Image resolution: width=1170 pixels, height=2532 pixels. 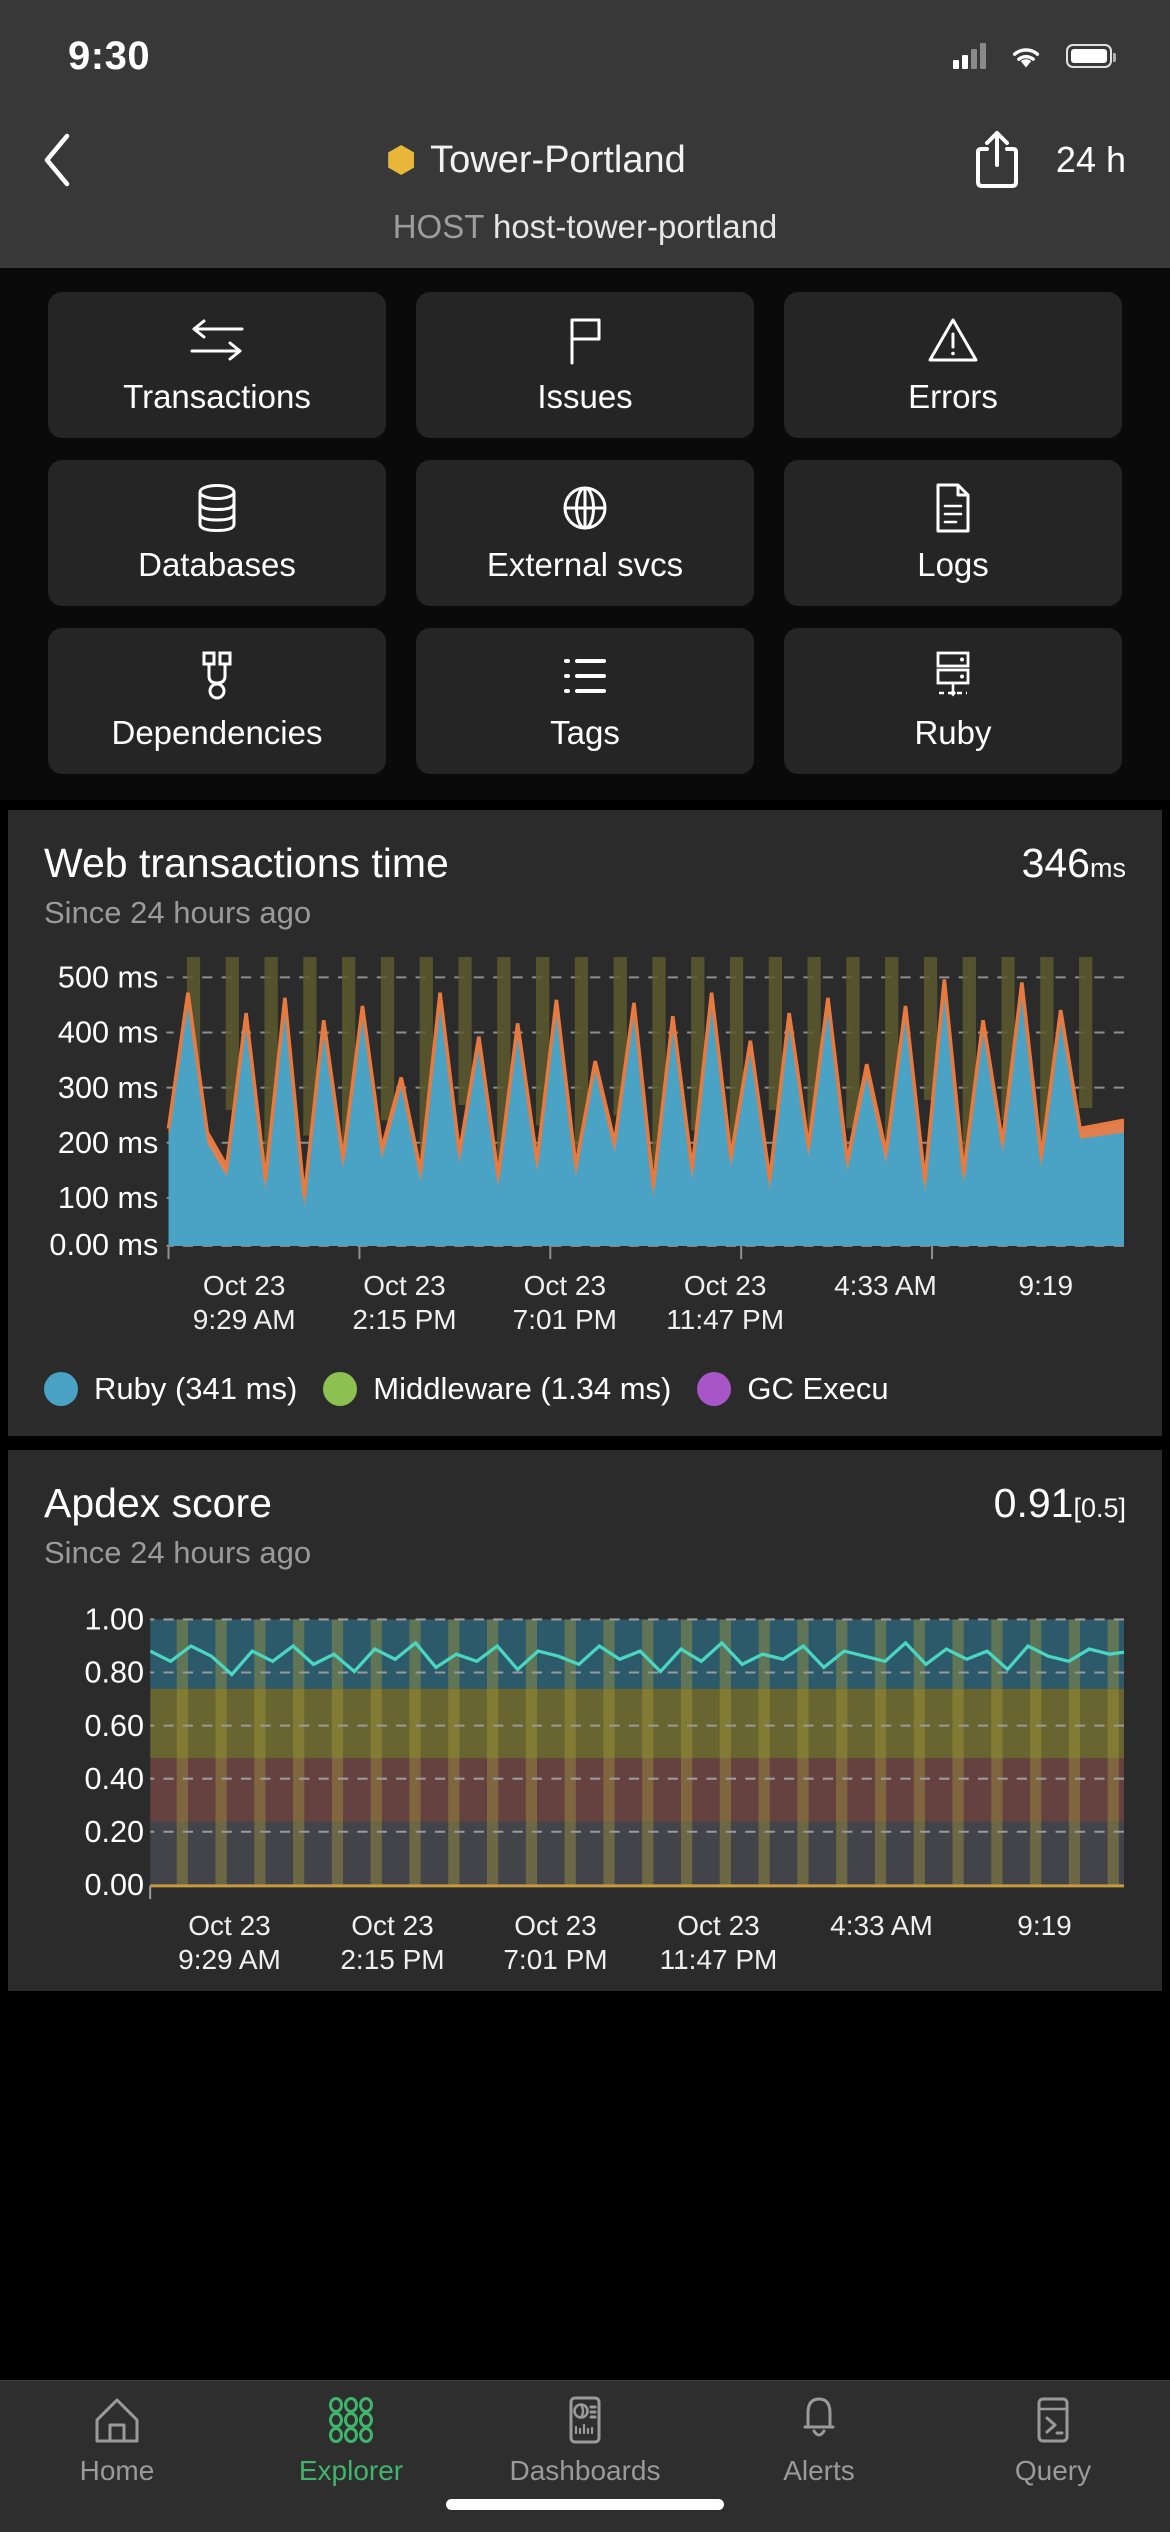 I want to click on tile-transactions: Transactions, so click(x=217, y=365).